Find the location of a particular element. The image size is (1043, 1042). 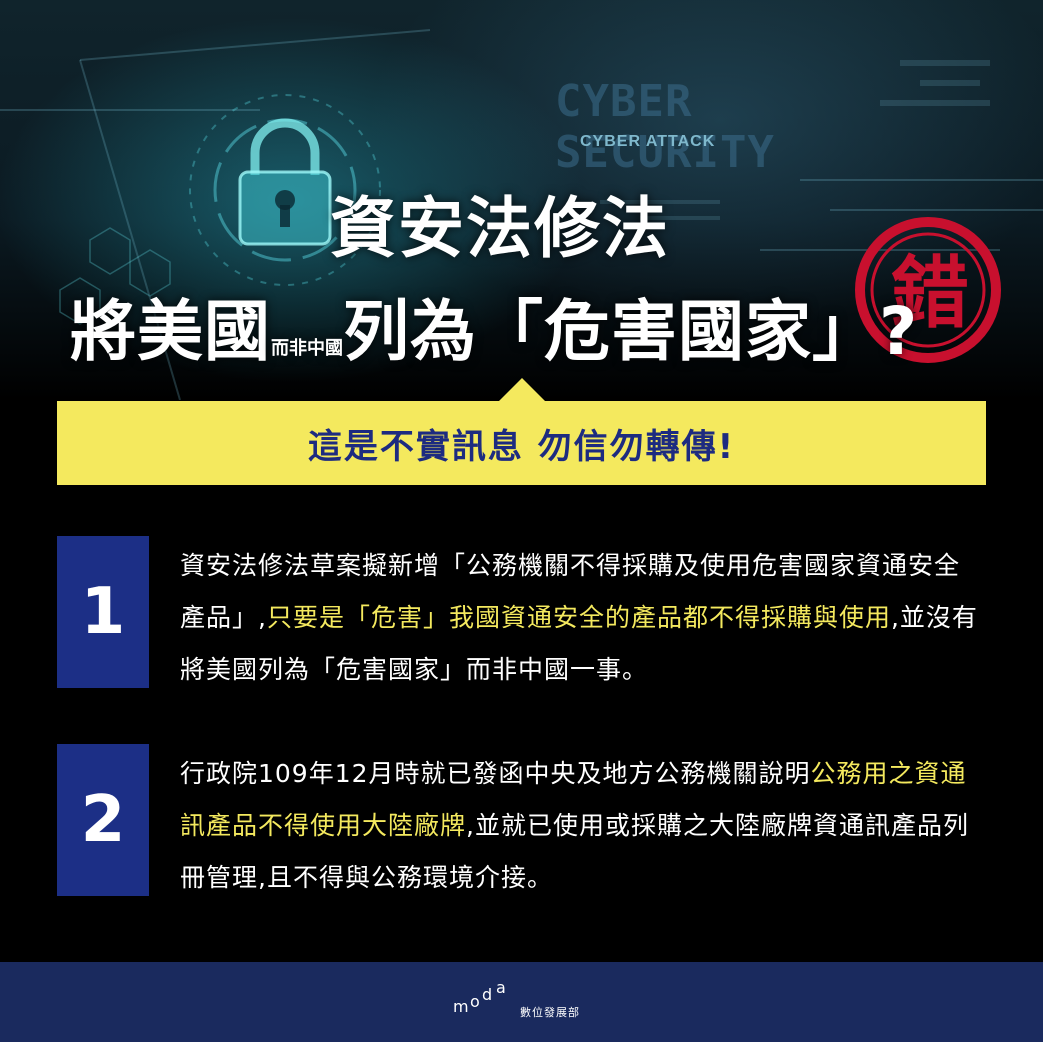

callout-banner: 這是不實訊息 勿信勿轉傳! is located at coordinates (521, 443).